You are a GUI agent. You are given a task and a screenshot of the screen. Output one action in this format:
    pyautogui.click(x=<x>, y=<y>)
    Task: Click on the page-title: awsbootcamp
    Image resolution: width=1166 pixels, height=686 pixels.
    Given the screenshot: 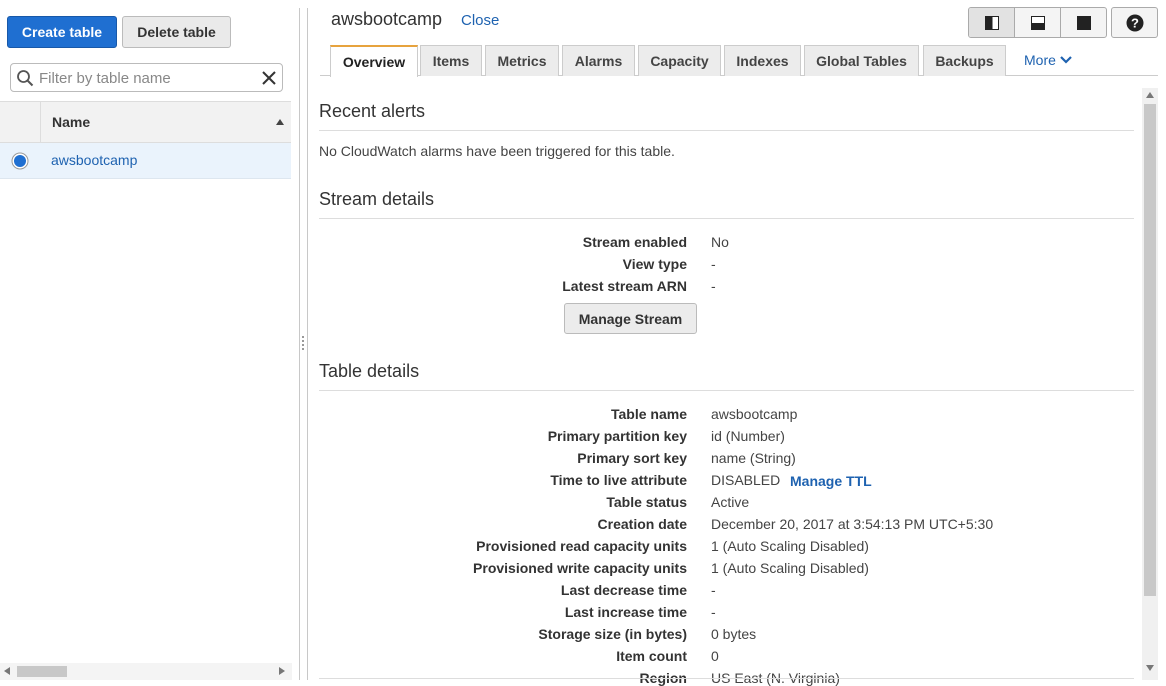 What is the action you would take?
    pyautogui.click(x=387, y=19)
    